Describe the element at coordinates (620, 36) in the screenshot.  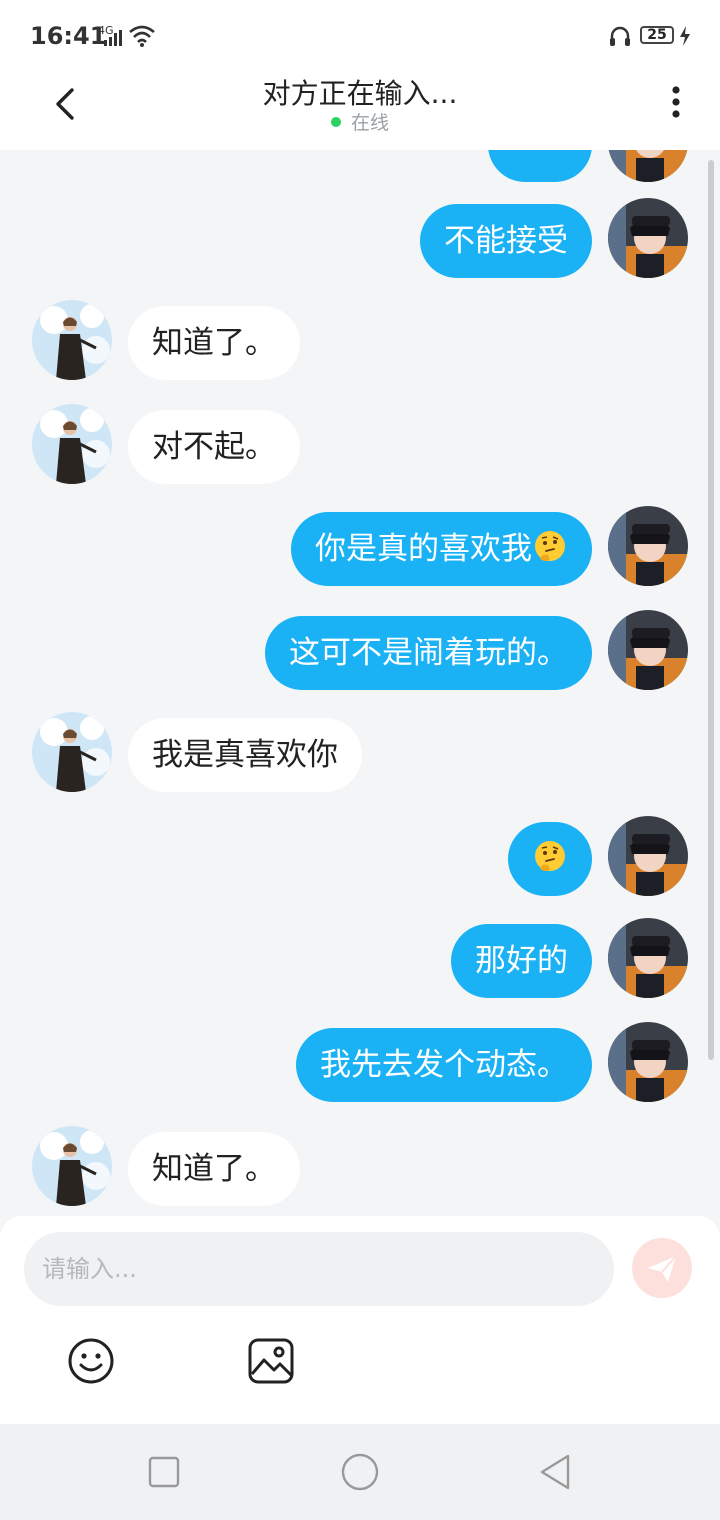
I see `headphones-icon` at that location.